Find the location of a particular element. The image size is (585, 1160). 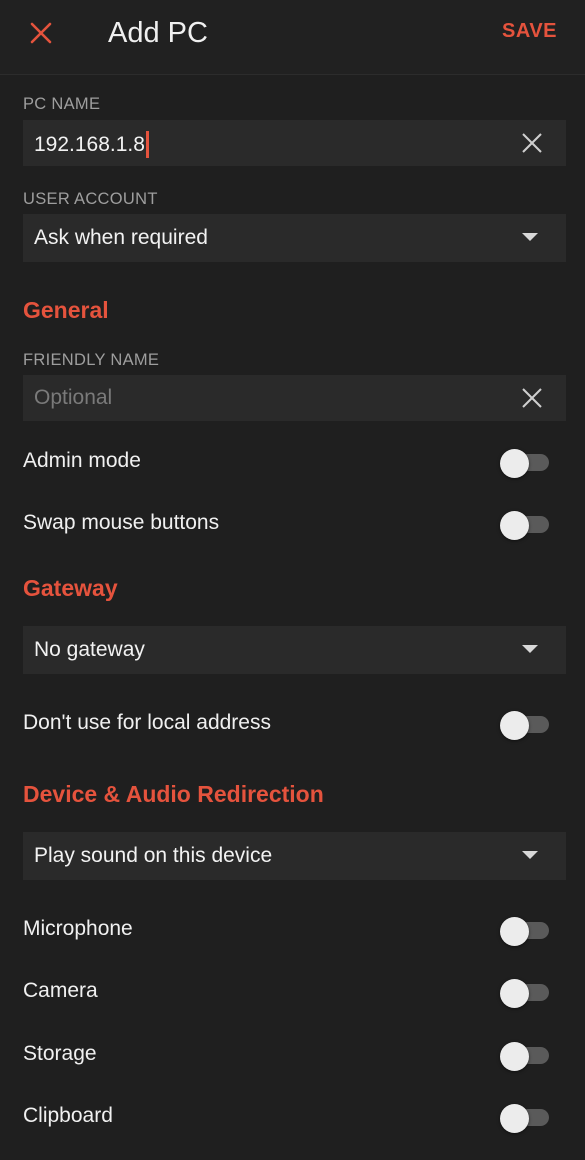

pc-name-value: 192.168.1.8 is located at coordinates (89, 144).